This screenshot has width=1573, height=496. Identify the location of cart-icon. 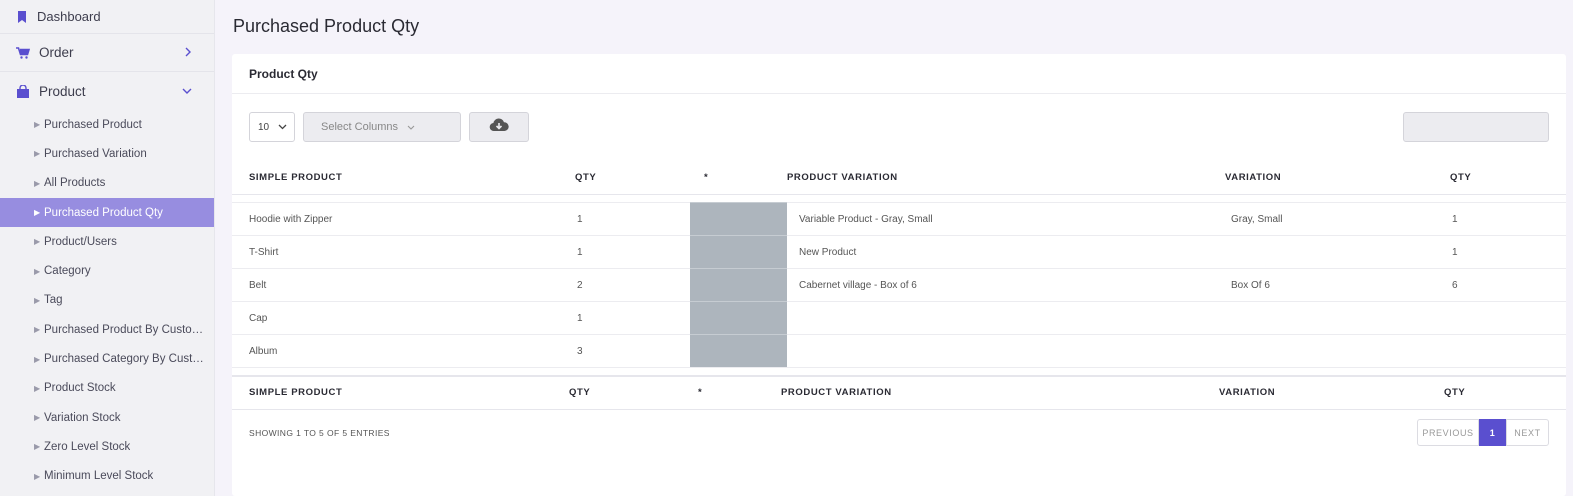
(23, 52).